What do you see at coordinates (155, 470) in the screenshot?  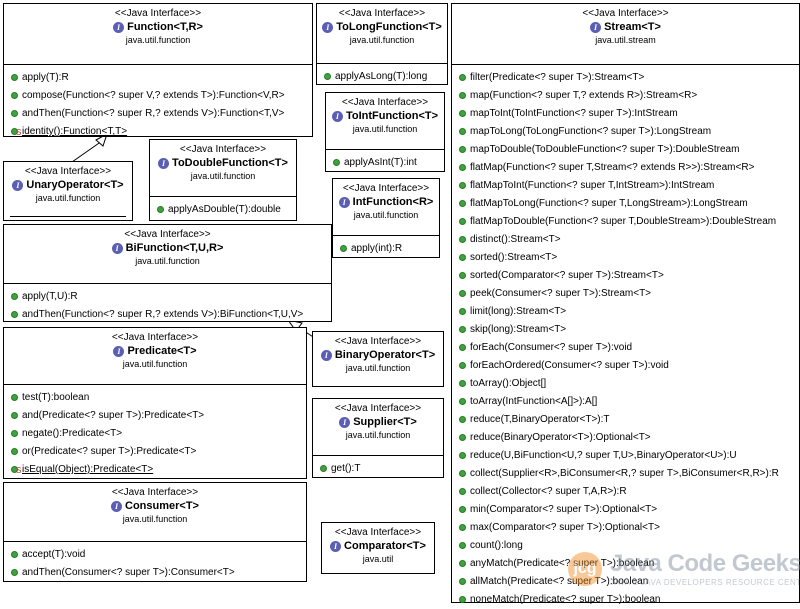 I see `method-row: SisEqual(Object):Predicate<T>` at bounding box center [155, 470].